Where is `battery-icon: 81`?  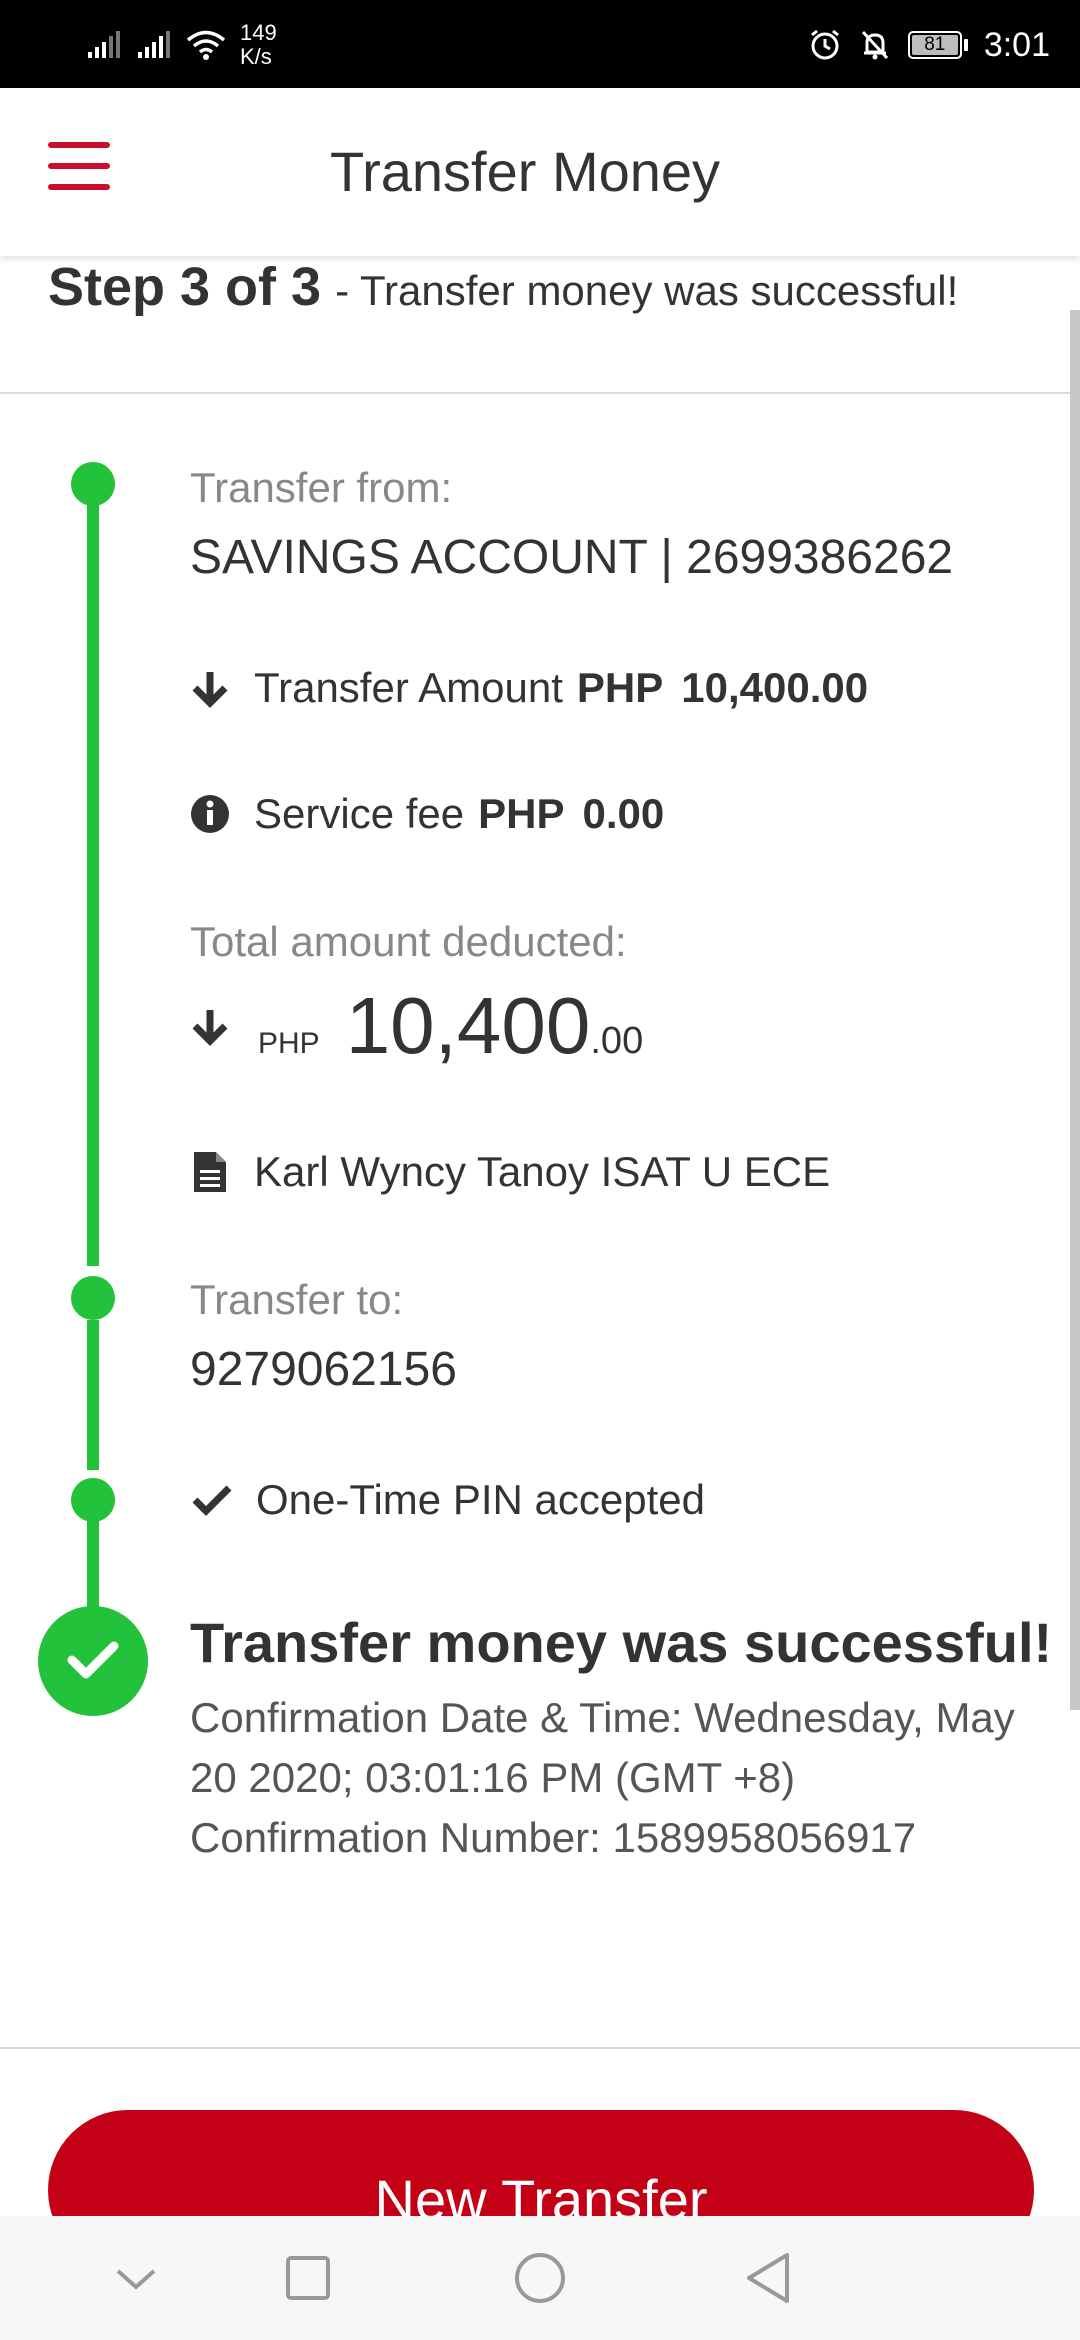
battery-icon: 81 is located at coordinates (937, 45).